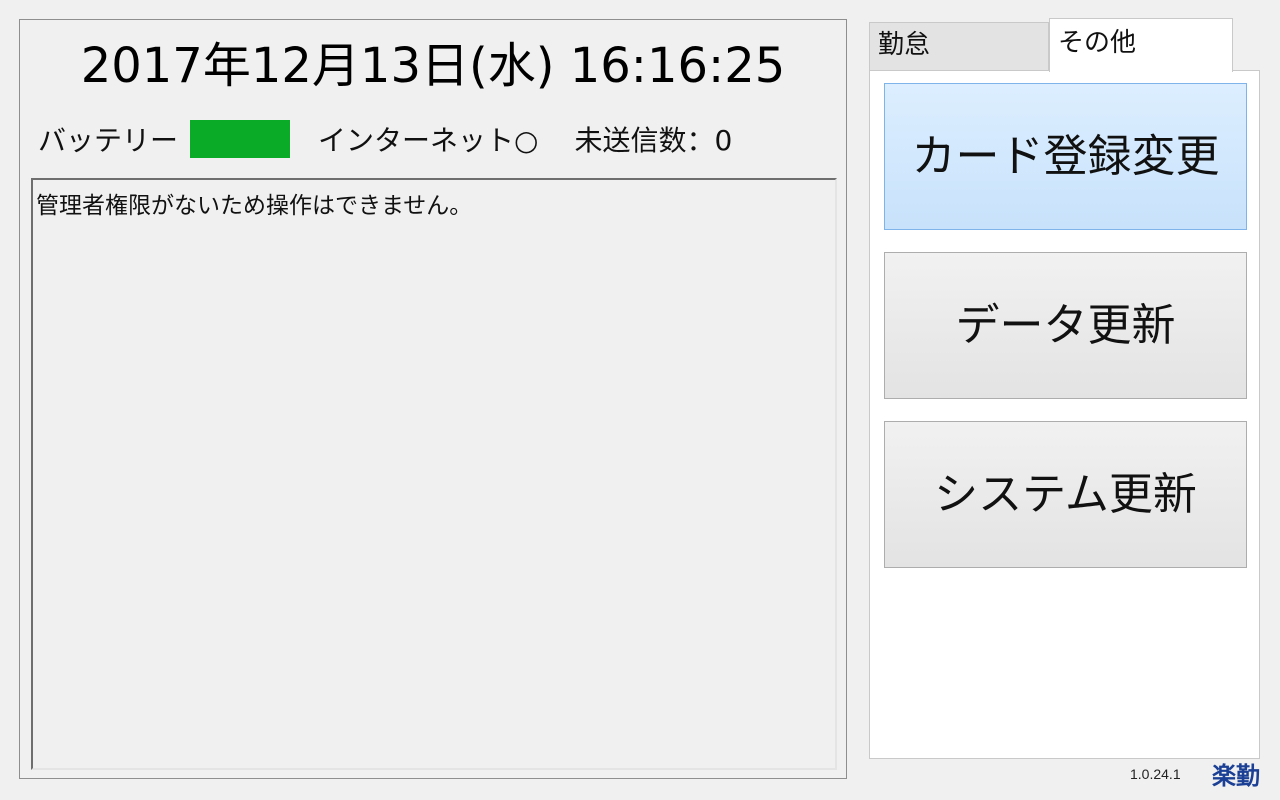 The height and width of the screenshot is (800, 1280). What do you see at coordinates (1065, 494) in the screenshot?
I see `system-update-button: システム更新` at bounding box center [1065, 494].